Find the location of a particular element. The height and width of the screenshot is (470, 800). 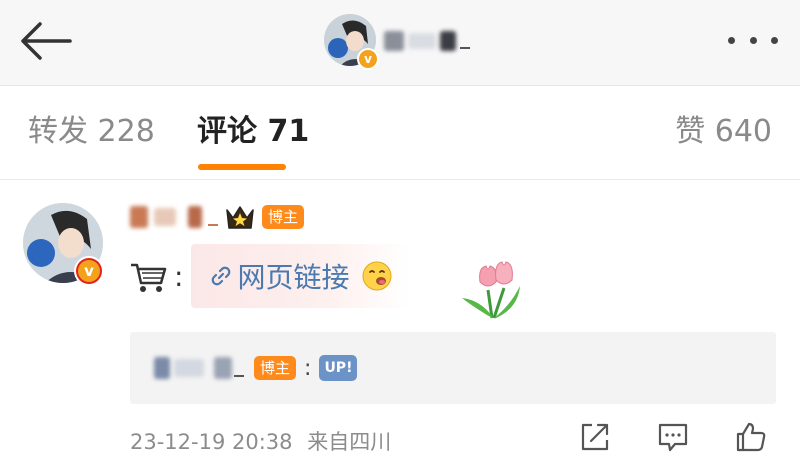

comment-content: : 网页链接 is located at coordinates (270, 276).